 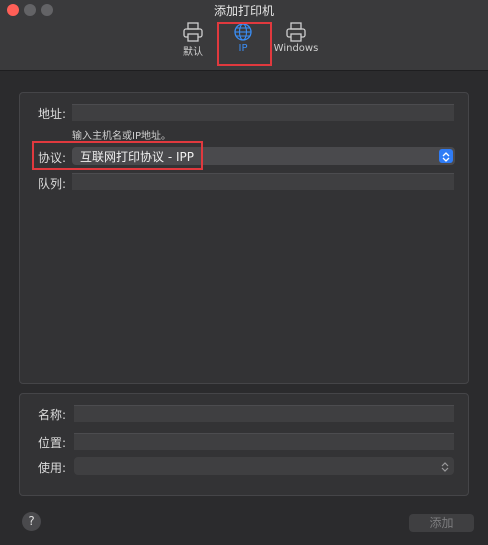 I want to click on window-title: 添加打印机, so click(x=243, y=11).